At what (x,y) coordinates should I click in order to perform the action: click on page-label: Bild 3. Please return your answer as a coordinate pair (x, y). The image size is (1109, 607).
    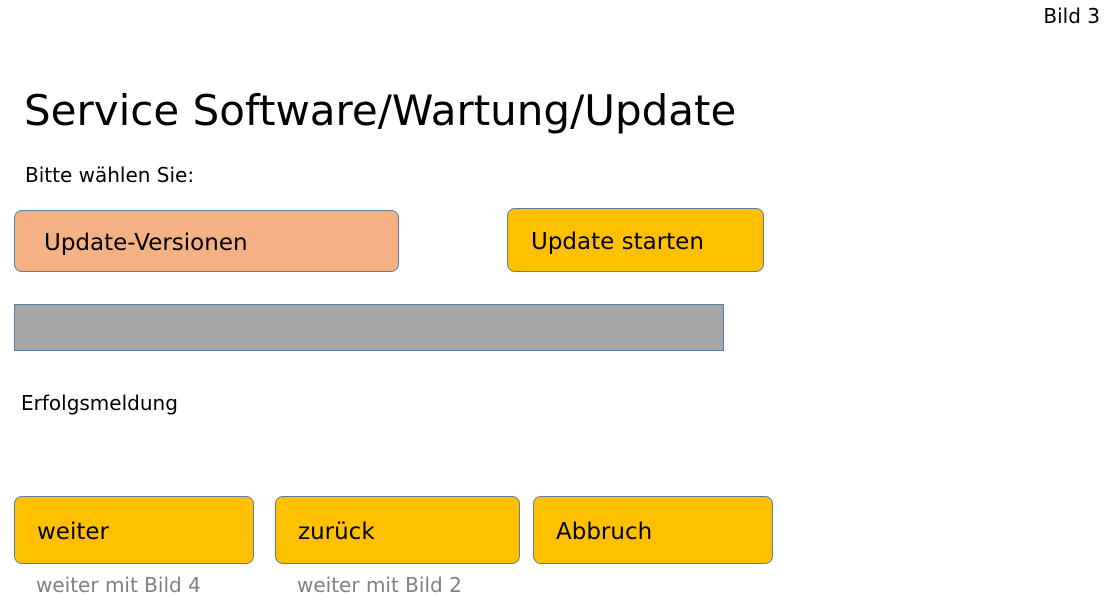
    Looking at the image, I should click on (1071, 16).